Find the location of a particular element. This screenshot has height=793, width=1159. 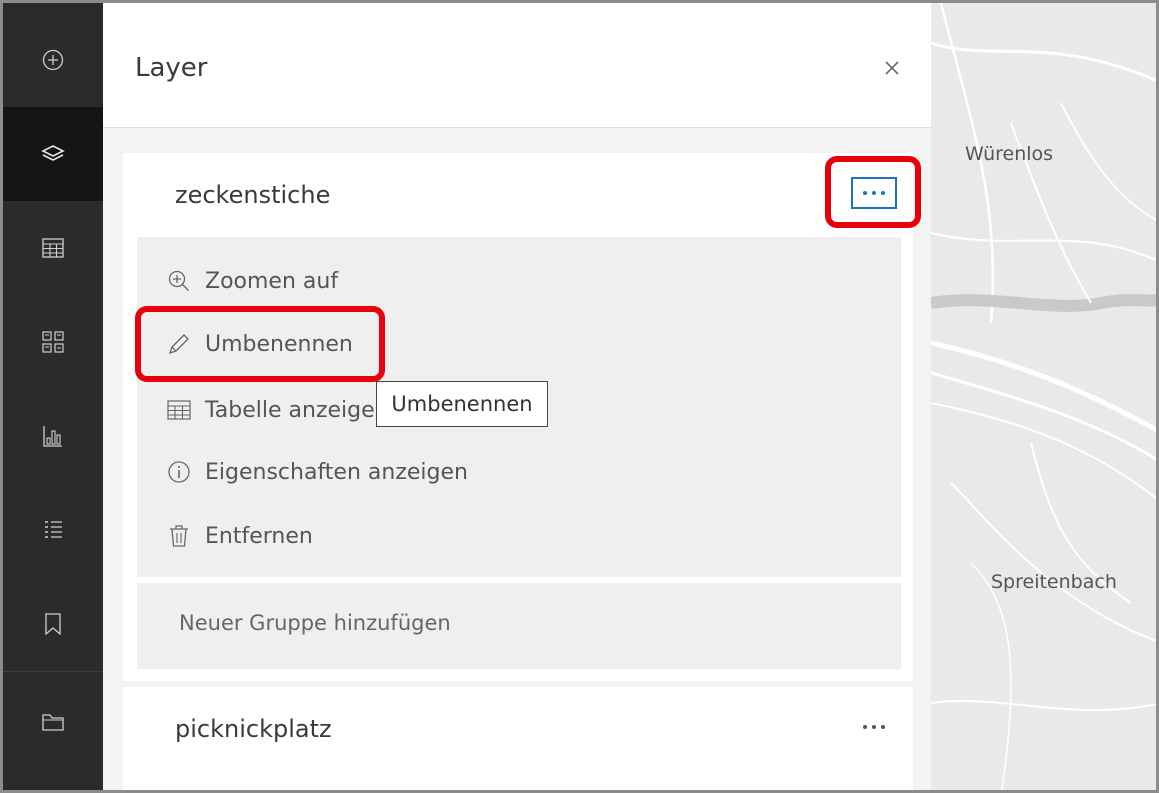

info-icon is located at coordinates (179, 472).